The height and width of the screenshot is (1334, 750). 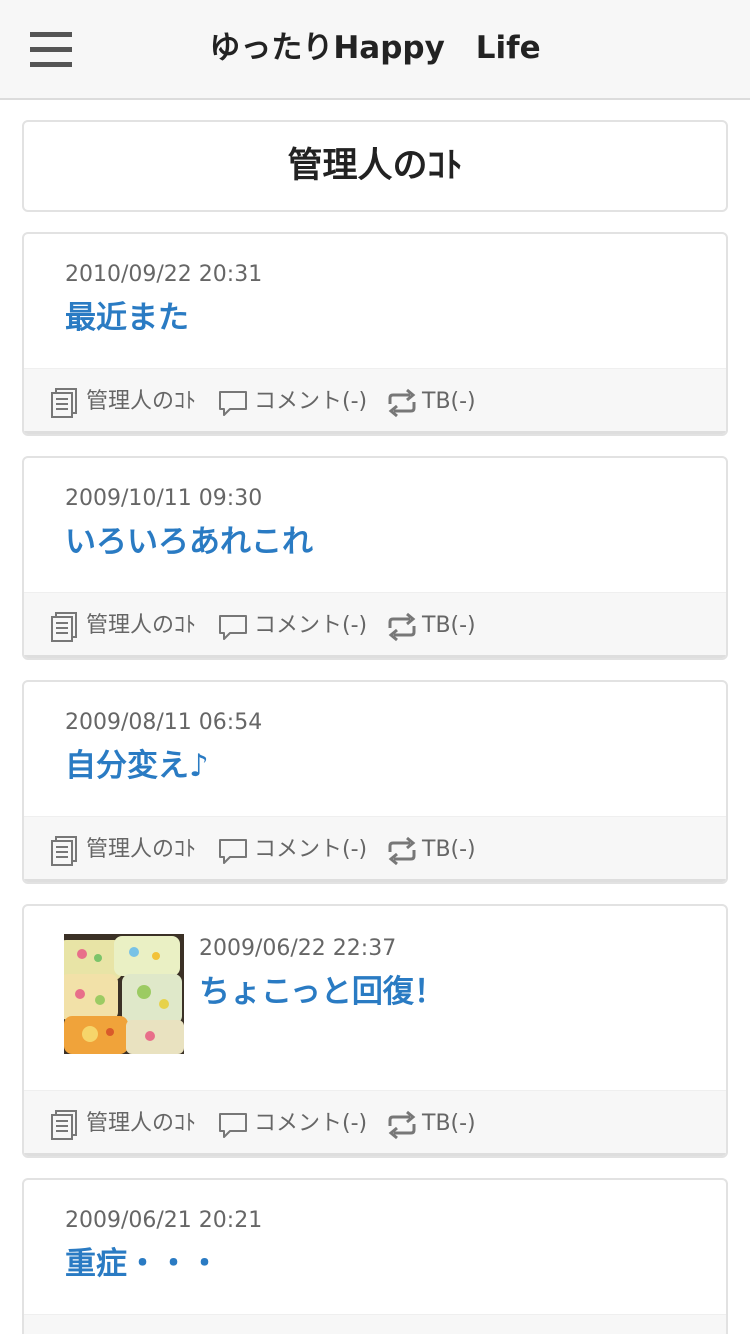 I want to click on entry-title-link: 重症・・・, so click(x=142, y=1260).